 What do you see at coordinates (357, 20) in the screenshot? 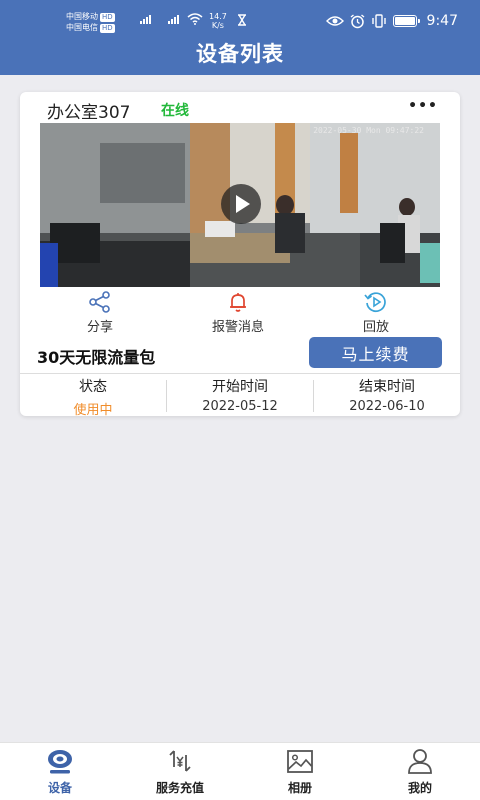
I see `alarm-icon` at bounding box center [357, 20].